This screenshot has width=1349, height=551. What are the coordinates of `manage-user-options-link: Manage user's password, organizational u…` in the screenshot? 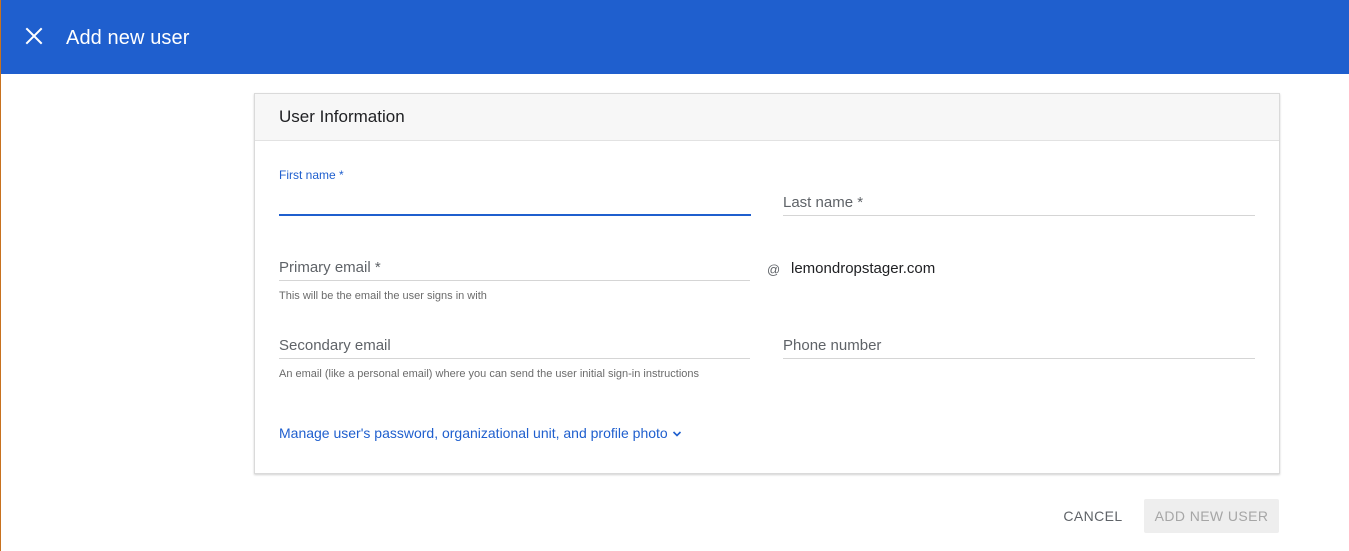 It's located at (481, 433).